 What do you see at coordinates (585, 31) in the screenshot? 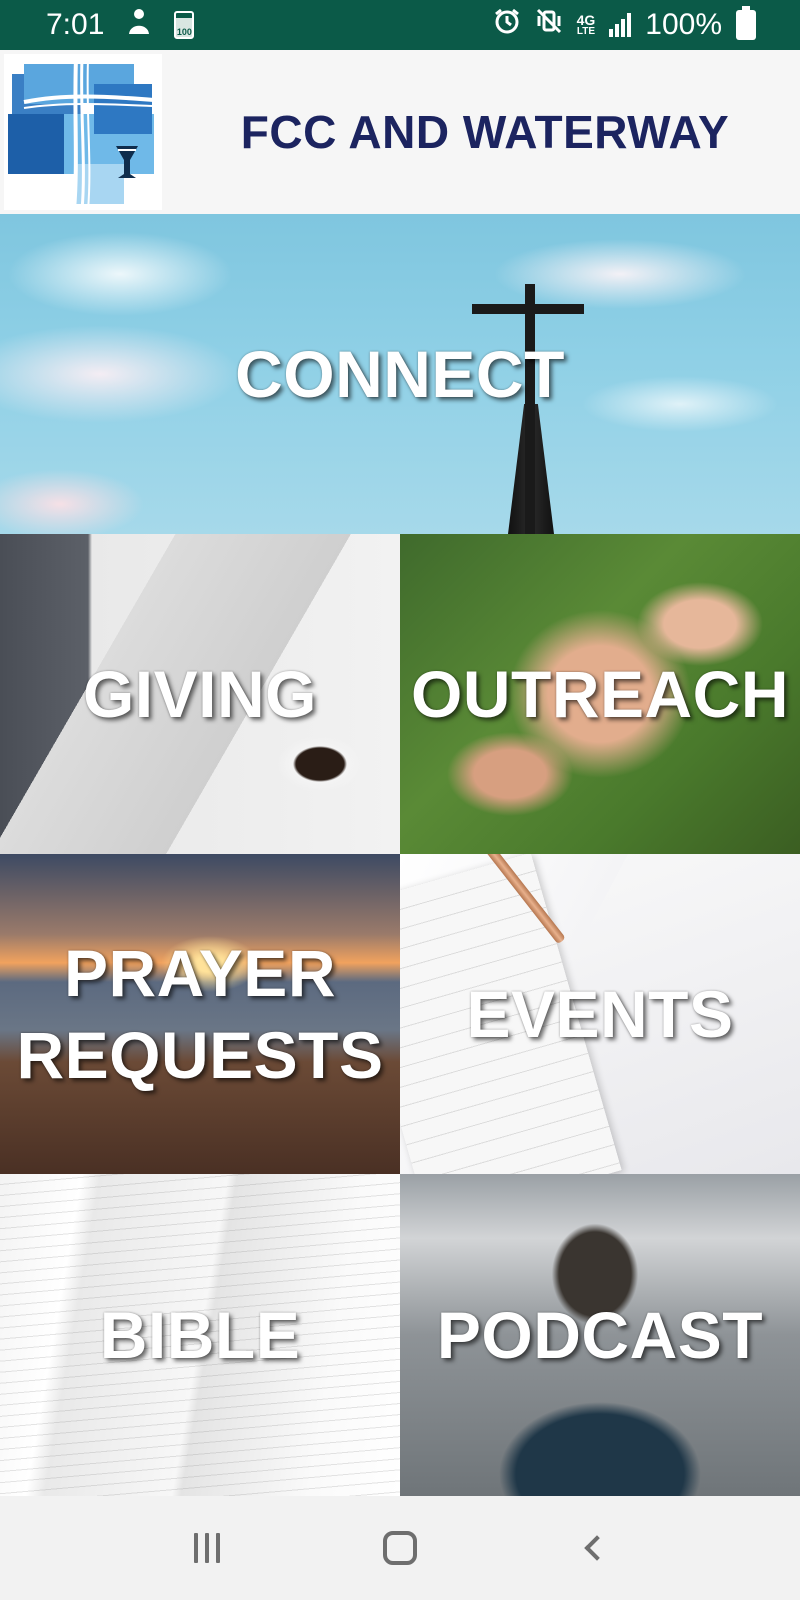
I see `network-sub-label: LTE` at bounding box center [585, 31].